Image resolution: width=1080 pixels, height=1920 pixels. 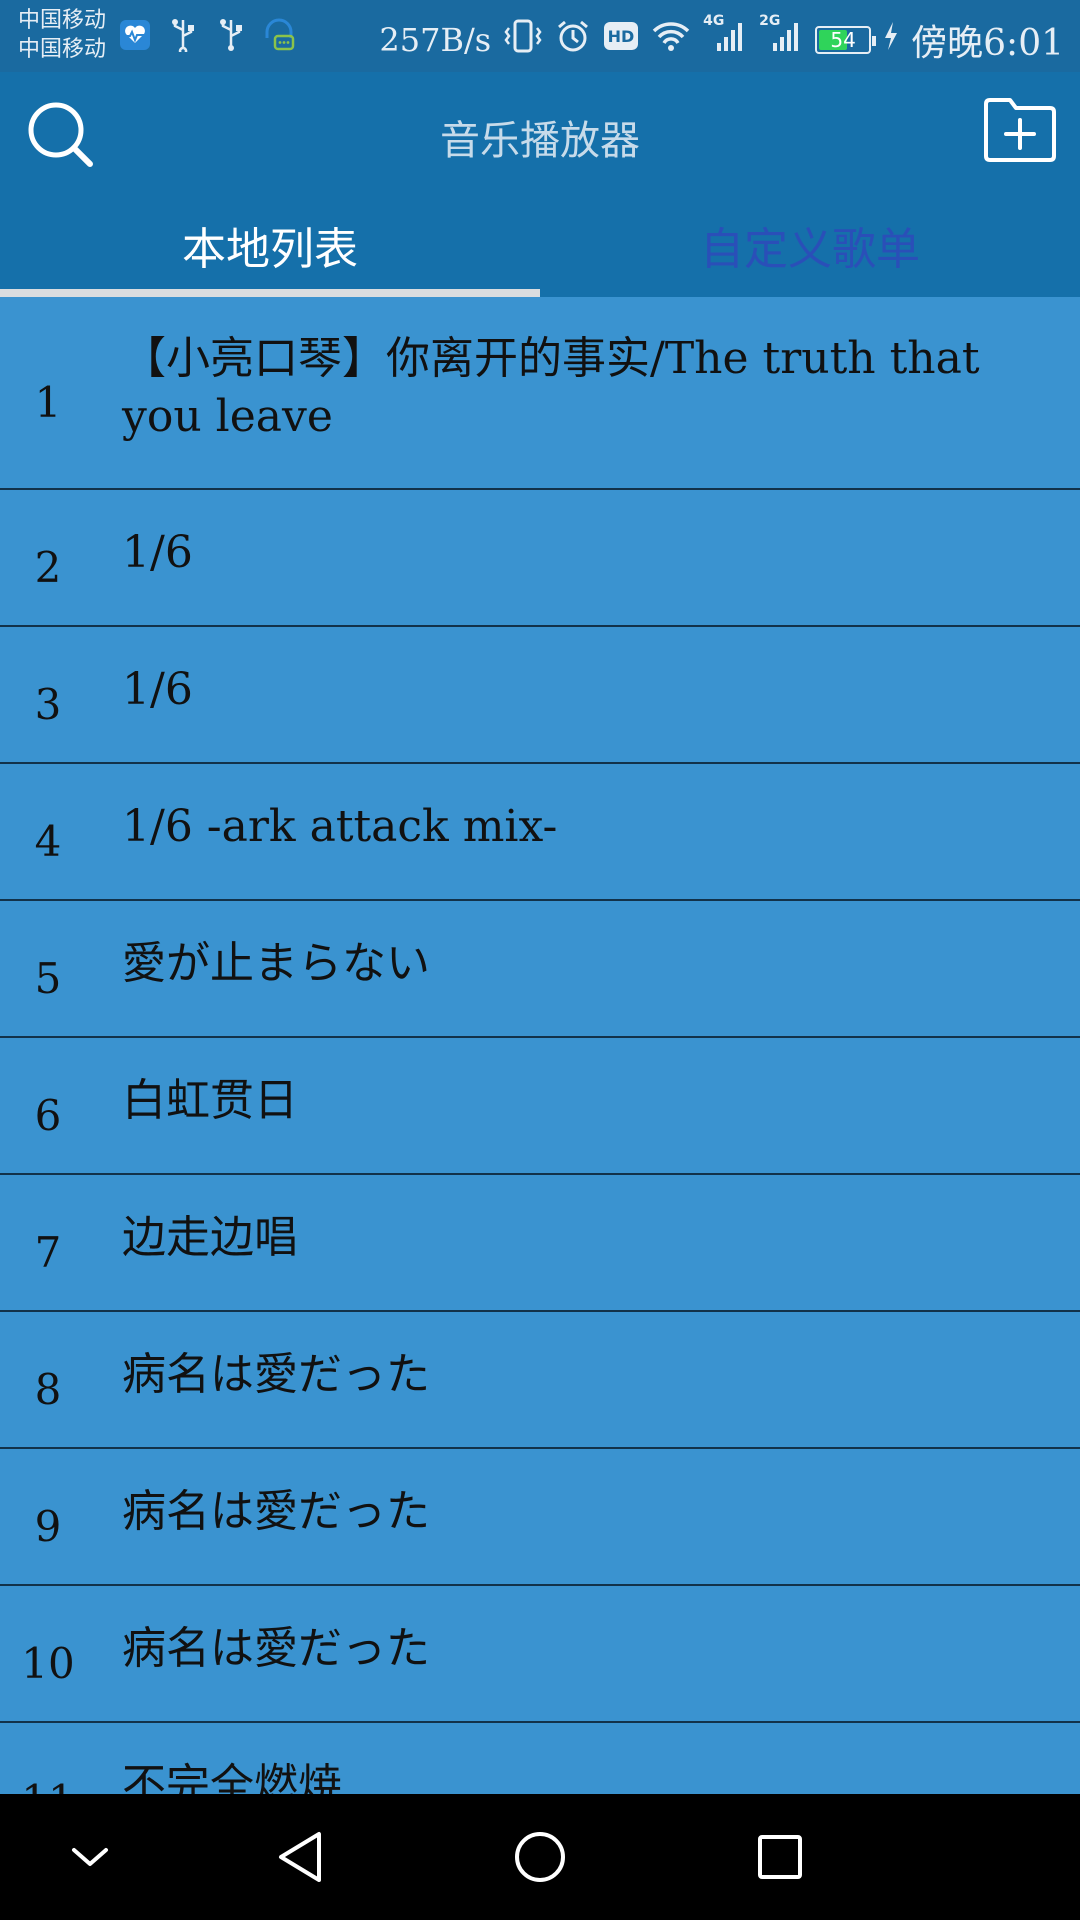 I want to click on song-number: 5, so click(x=48, y=978).